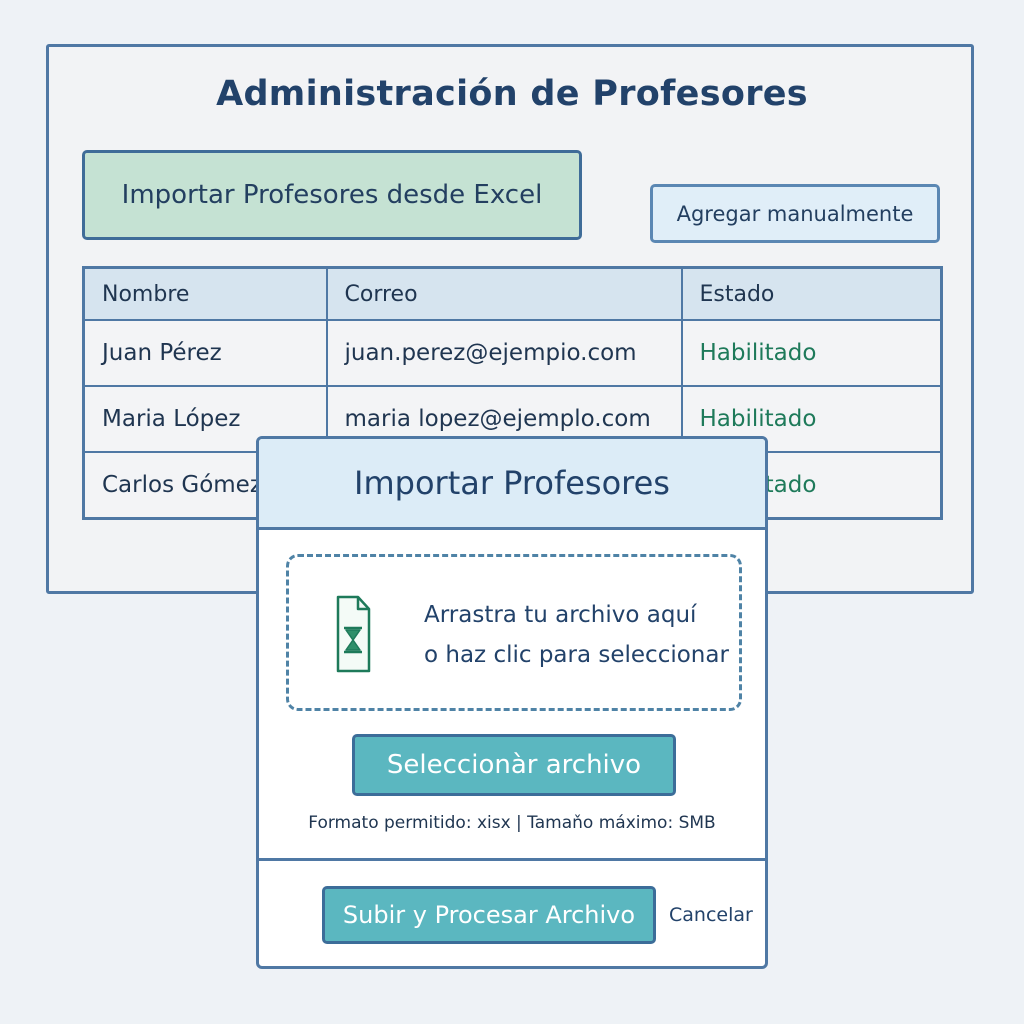 This screenshot has width=1024, height=1024. Describe the element at coordinates (489, 915) in the screenshot. I see `upload-process-button: Subir y Procesar Archivo` at that location.